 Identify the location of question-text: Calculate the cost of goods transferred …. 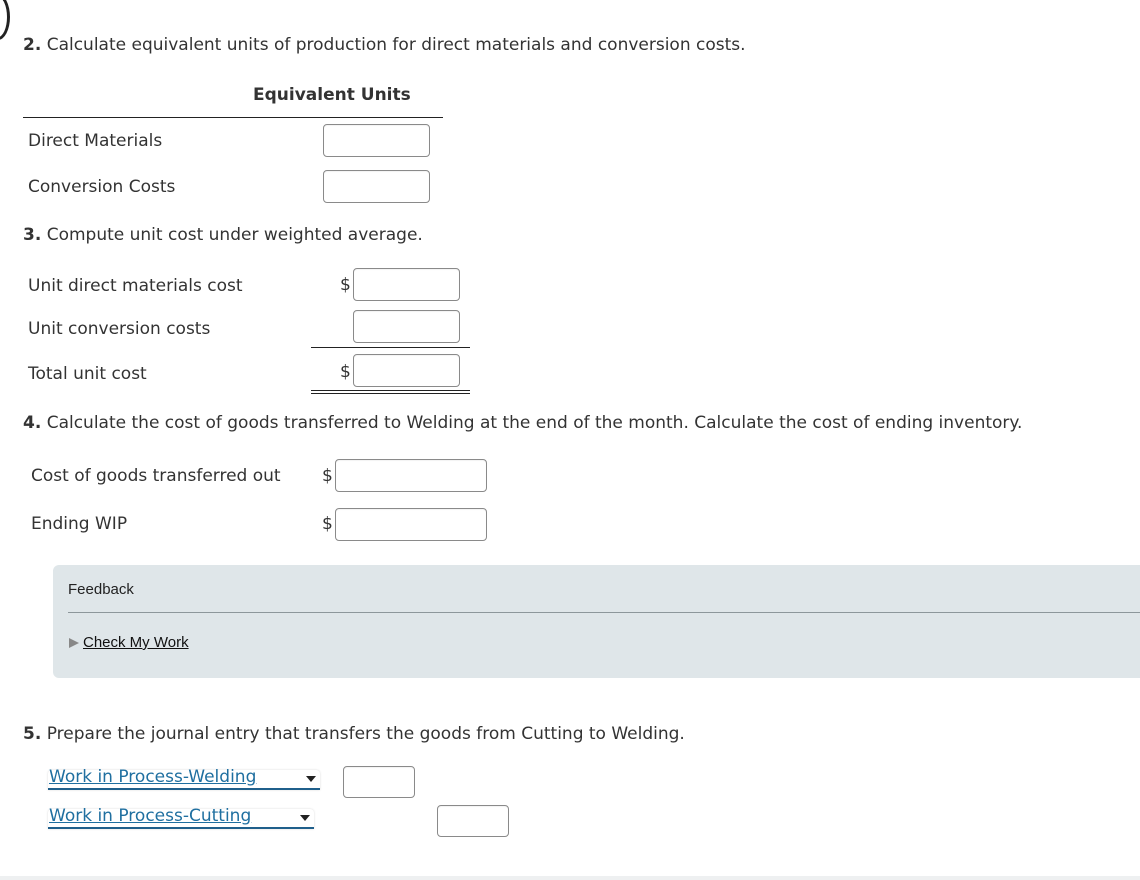
(534, 423).